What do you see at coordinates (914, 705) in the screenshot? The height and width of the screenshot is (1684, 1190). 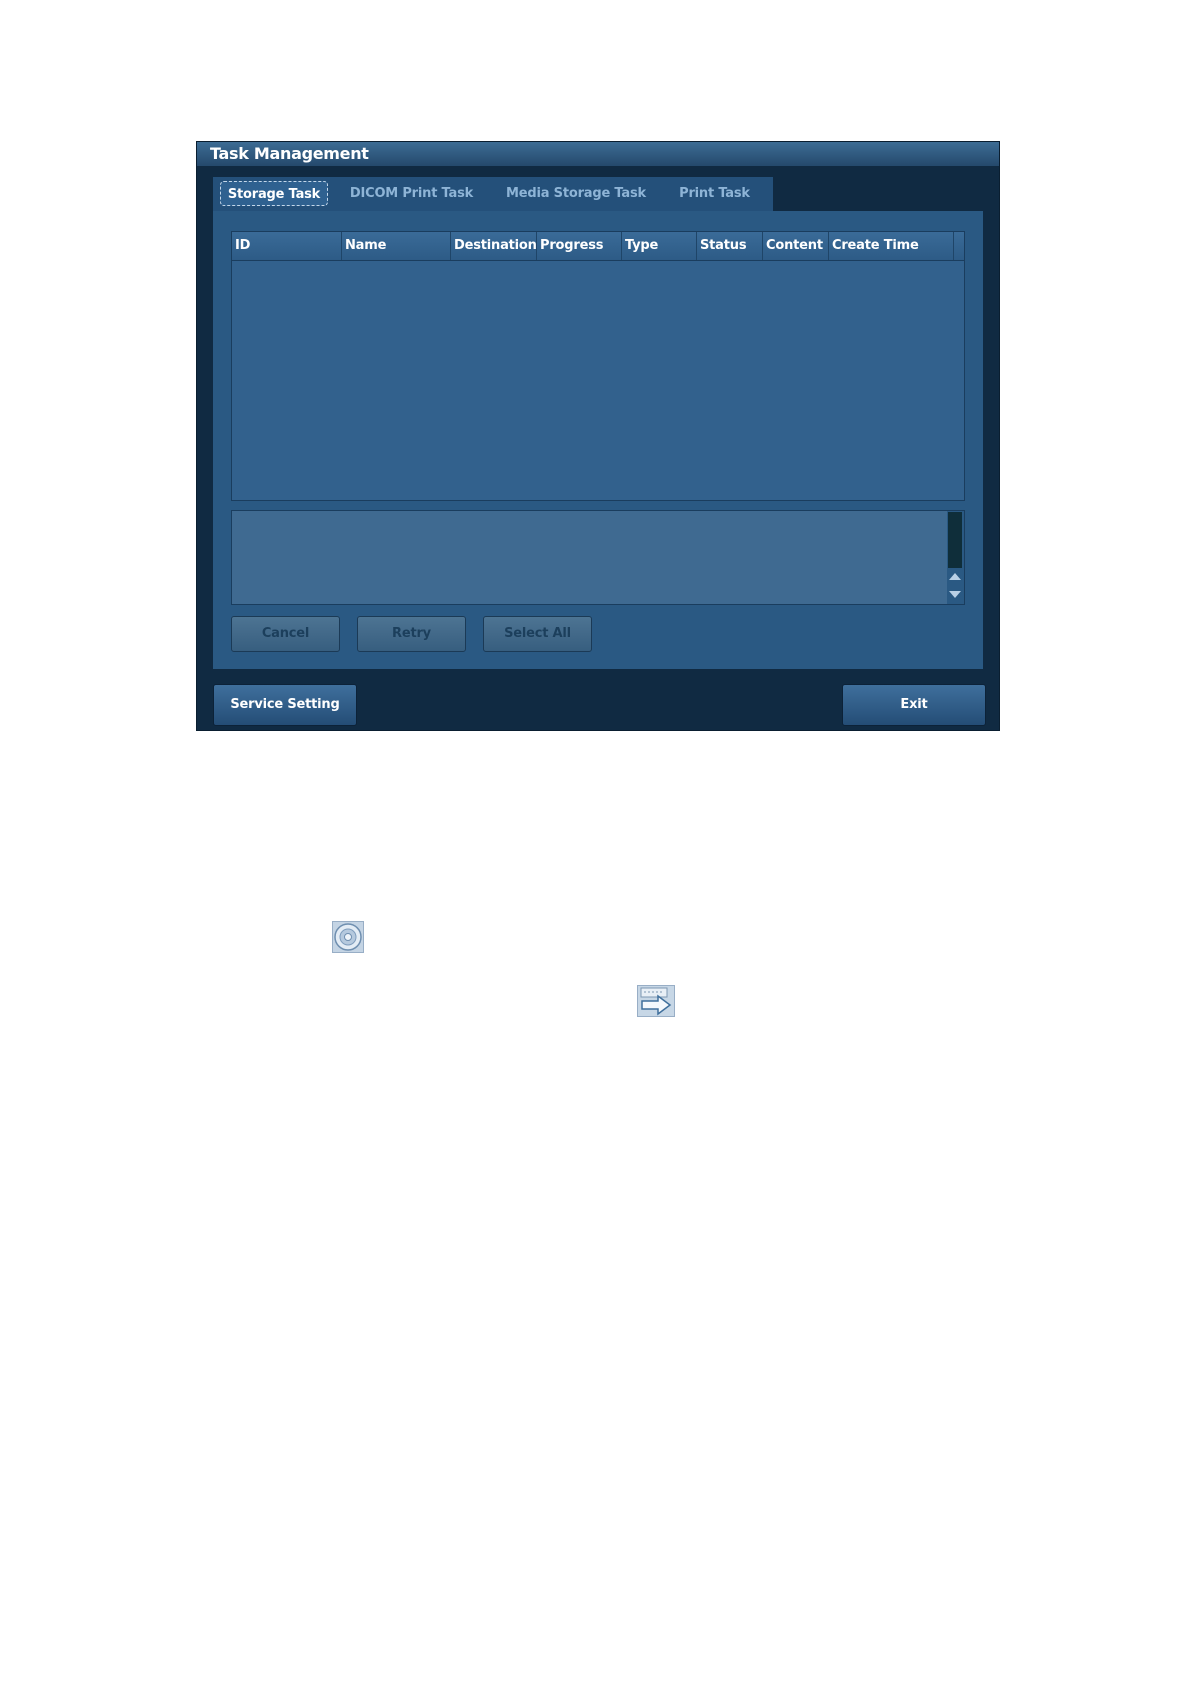 I see `exit-button: Exit` at bounding box center [914, 705].